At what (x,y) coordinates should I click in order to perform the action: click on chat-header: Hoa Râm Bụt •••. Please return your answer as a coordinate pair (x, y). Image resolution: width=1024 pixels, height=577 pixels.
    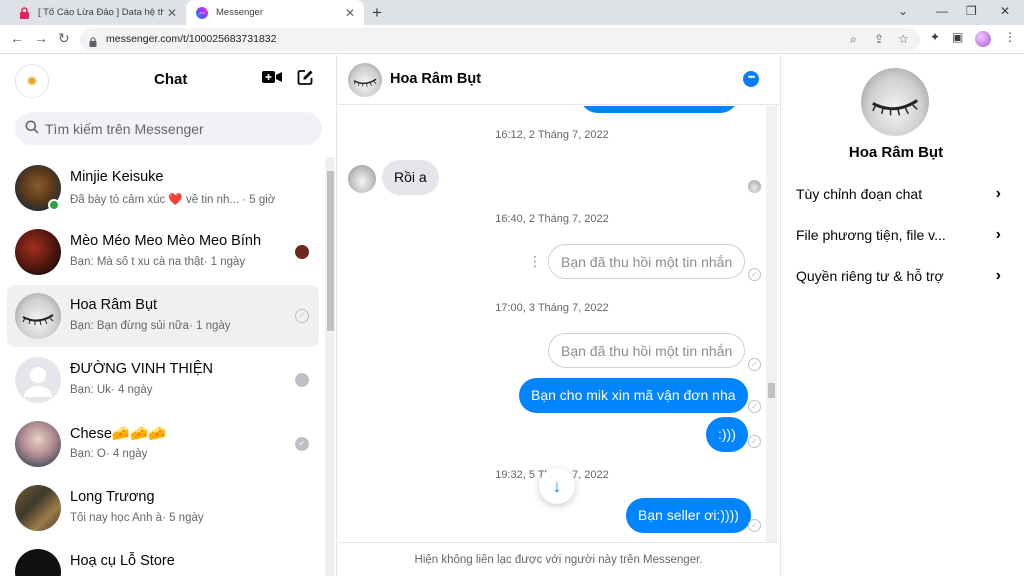
    Looking at the image, I should click on (558, 80).